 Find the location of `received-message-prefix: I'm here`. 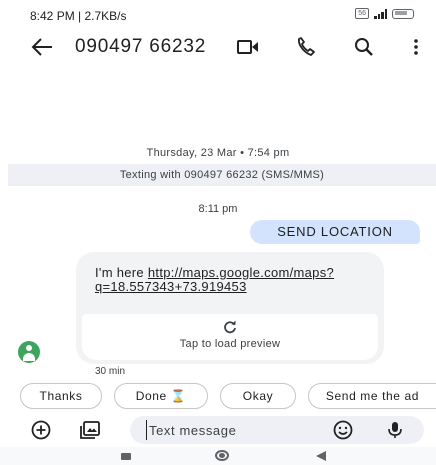

received-message-prefix: I'm here is located at coordinates (121, 272).